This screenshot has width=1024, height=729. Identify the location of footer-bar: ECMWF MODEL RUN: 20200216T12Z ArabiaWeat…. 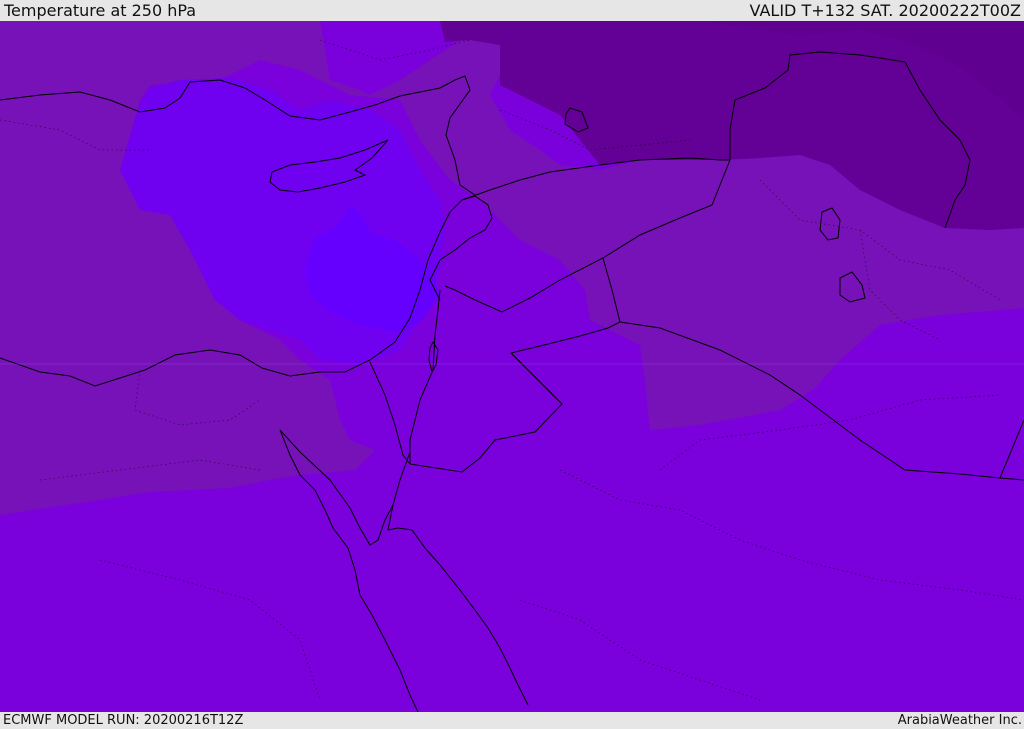
(512, 720).